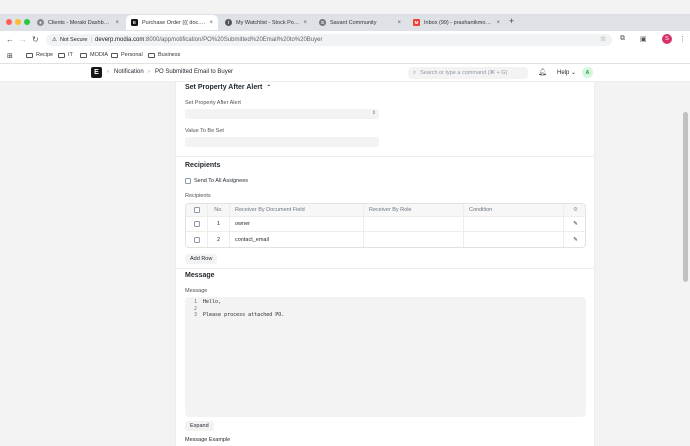 Image resolution: width=690 pixels, height=446 pixels. Describe the element at coordinates (542, 72) in the screenshot. I see `notification-bell-icon: 🔔︎` at that location.